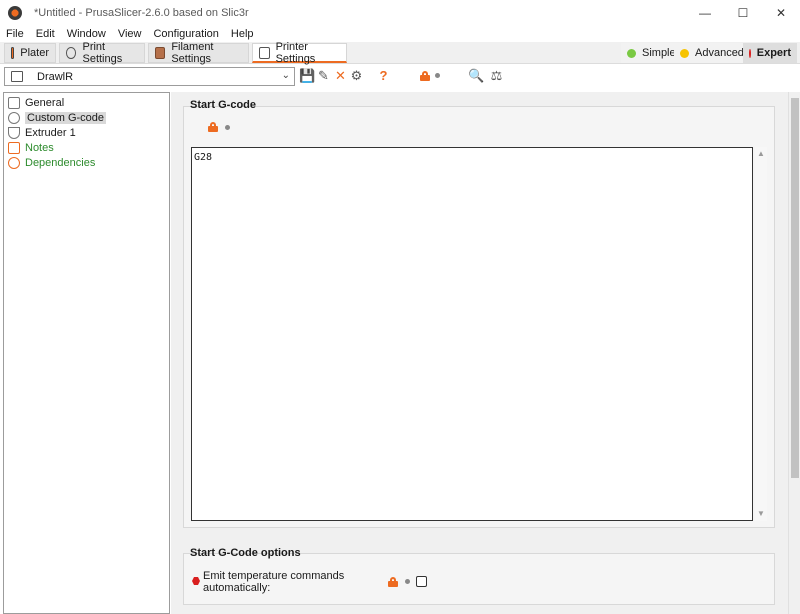  Describe the element at coordinates (773, 53) in the screenshot. I see `mode-expert-label: Expert` at that location.